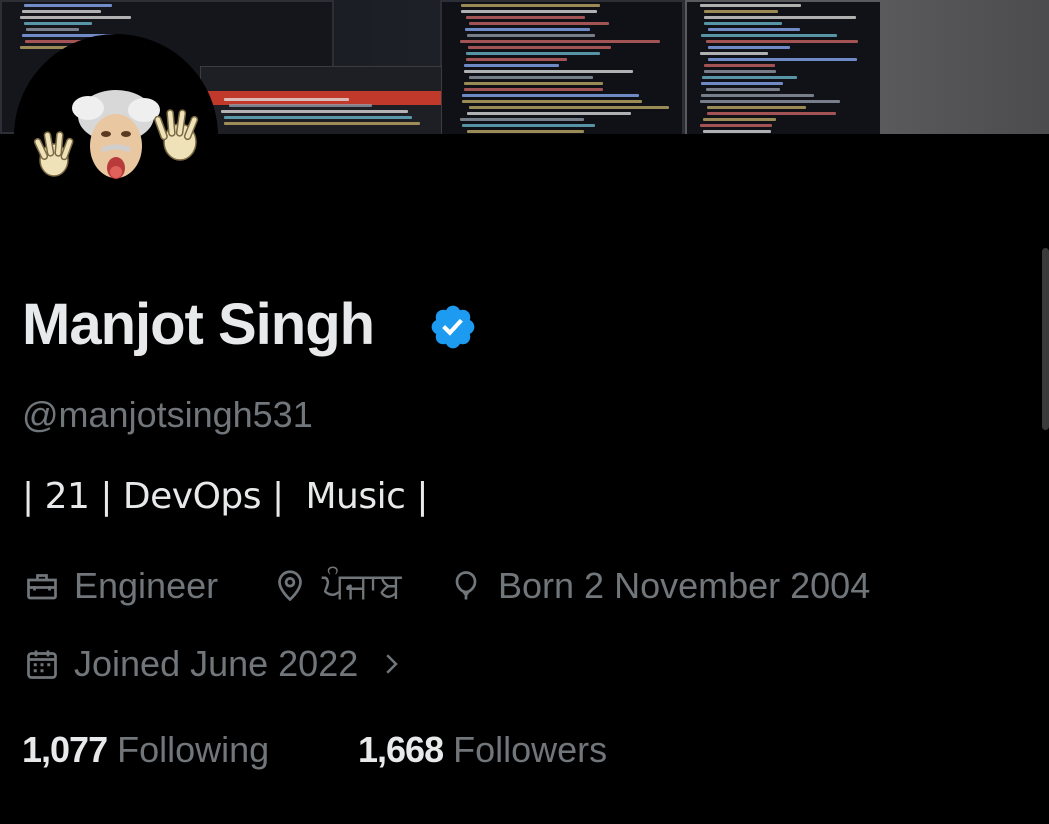  What do you see at coordinates (146, 585) in the screenshot?
I see `profession-text: Engineer` at bounding box center [146, 585].